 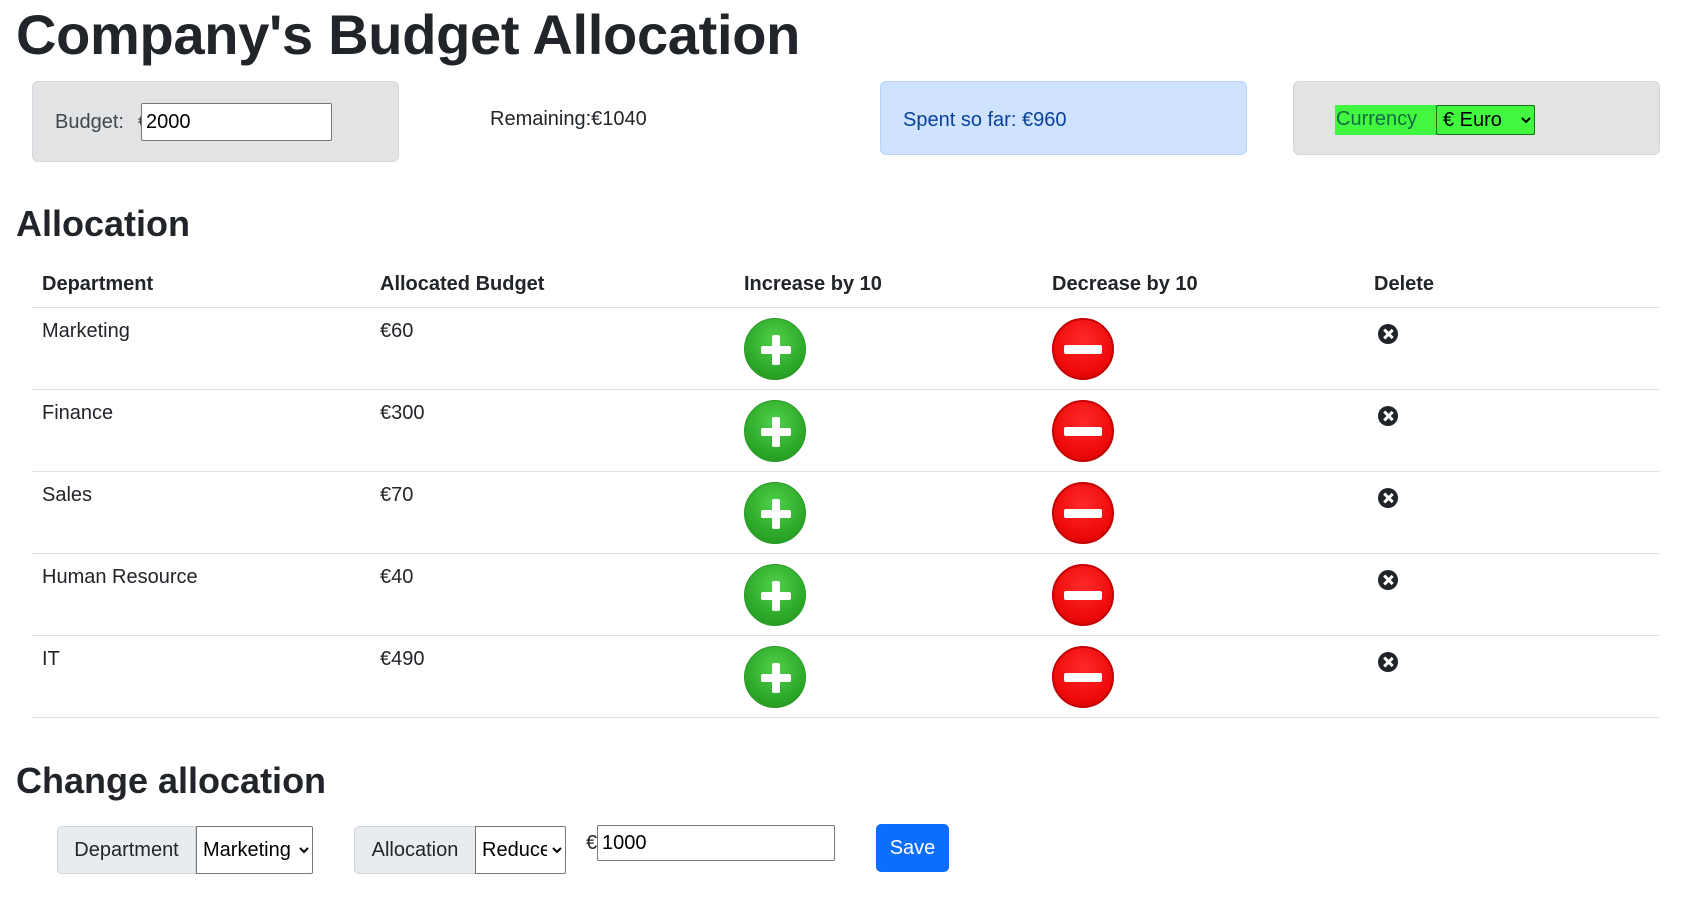 I want to click on budget-label: Budget:, so click(x=89, y=122).